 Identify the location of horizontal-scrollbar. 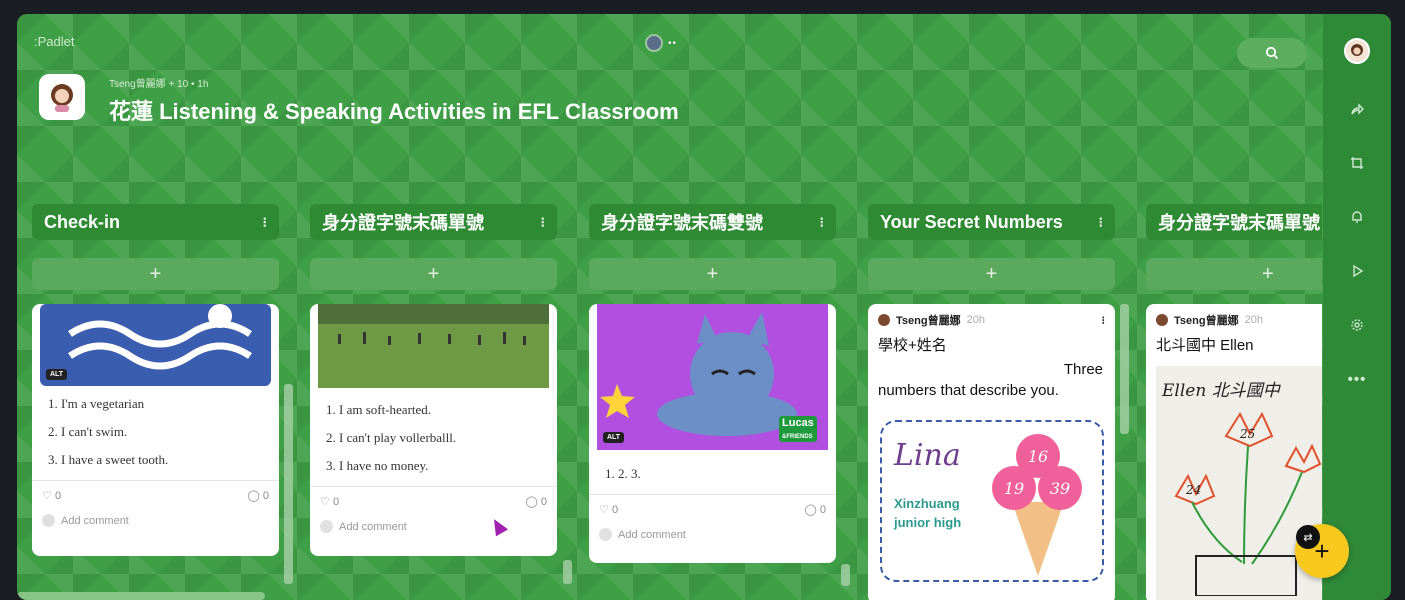
(141, 596).